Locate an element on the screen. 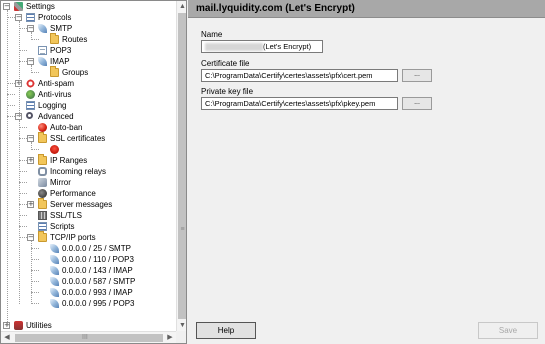  tree-item: 0.0.0.0 / 993 / IMAP is located at coordinates (88, 292).